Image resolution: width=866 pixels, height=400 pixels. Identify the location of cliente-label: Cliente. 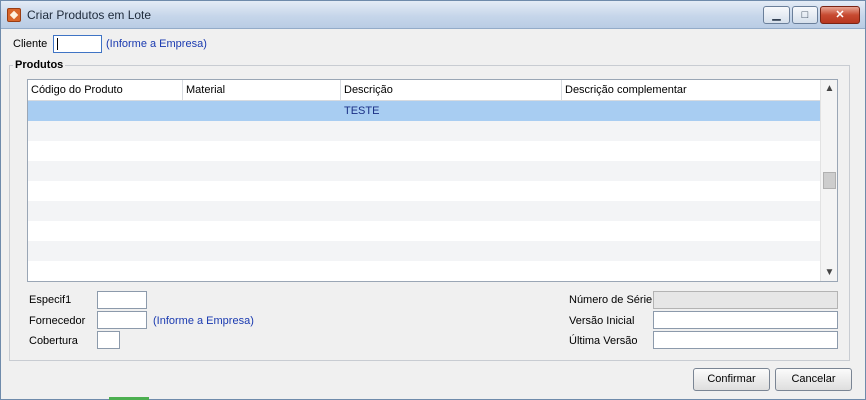
(30, 44).